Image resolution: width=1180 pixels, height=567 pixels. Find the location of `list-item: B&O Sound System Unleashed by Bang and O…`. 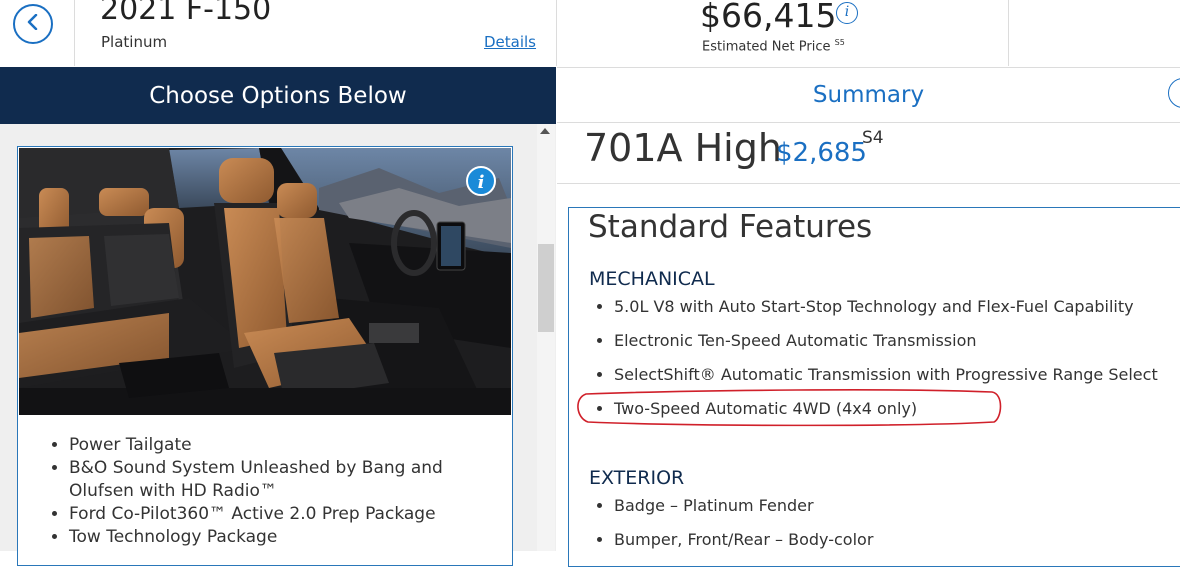

list-item: B&O Sound System Unleashed by Bang and O… is located at coordinates (289, 480).